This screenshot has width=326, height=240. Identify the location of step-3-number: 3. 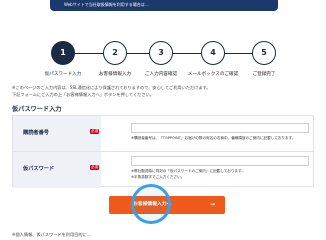
(161, 53).